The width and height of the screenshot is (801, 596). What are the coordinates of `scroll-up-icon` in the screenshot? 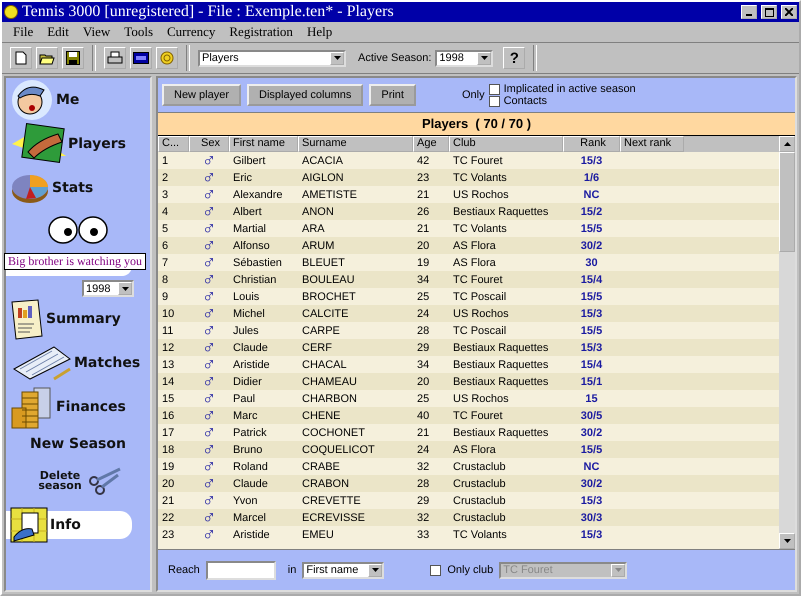 It's located at (787, 144).